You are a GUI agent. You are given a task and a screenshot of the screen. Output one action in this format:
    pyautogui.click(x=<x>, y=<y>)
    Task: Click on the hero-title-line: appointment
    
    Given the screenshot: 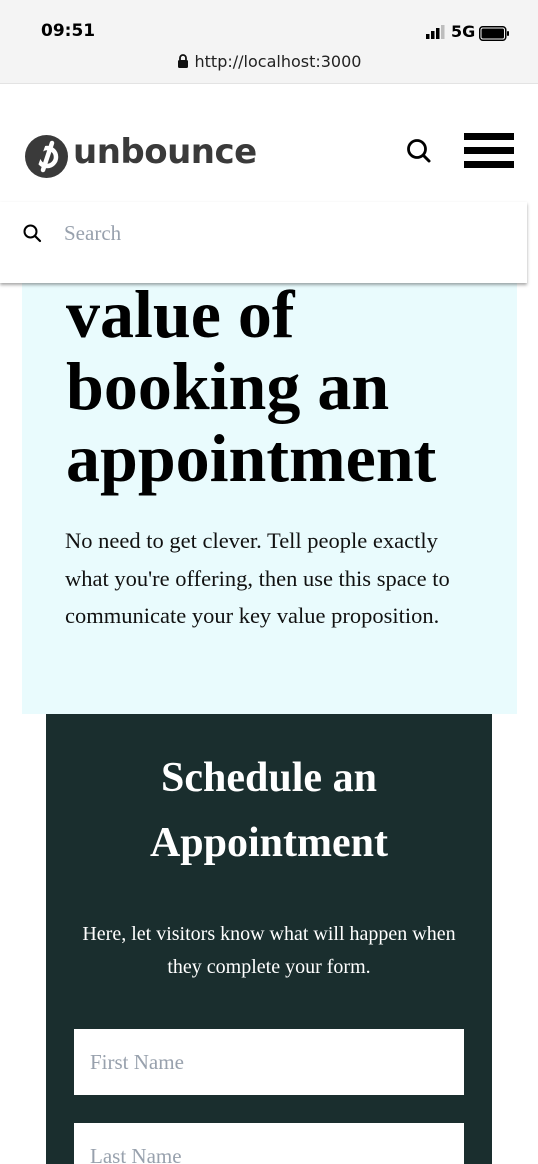 What is the action you would take?
    pyautogui.click(x=251, y=458)
    